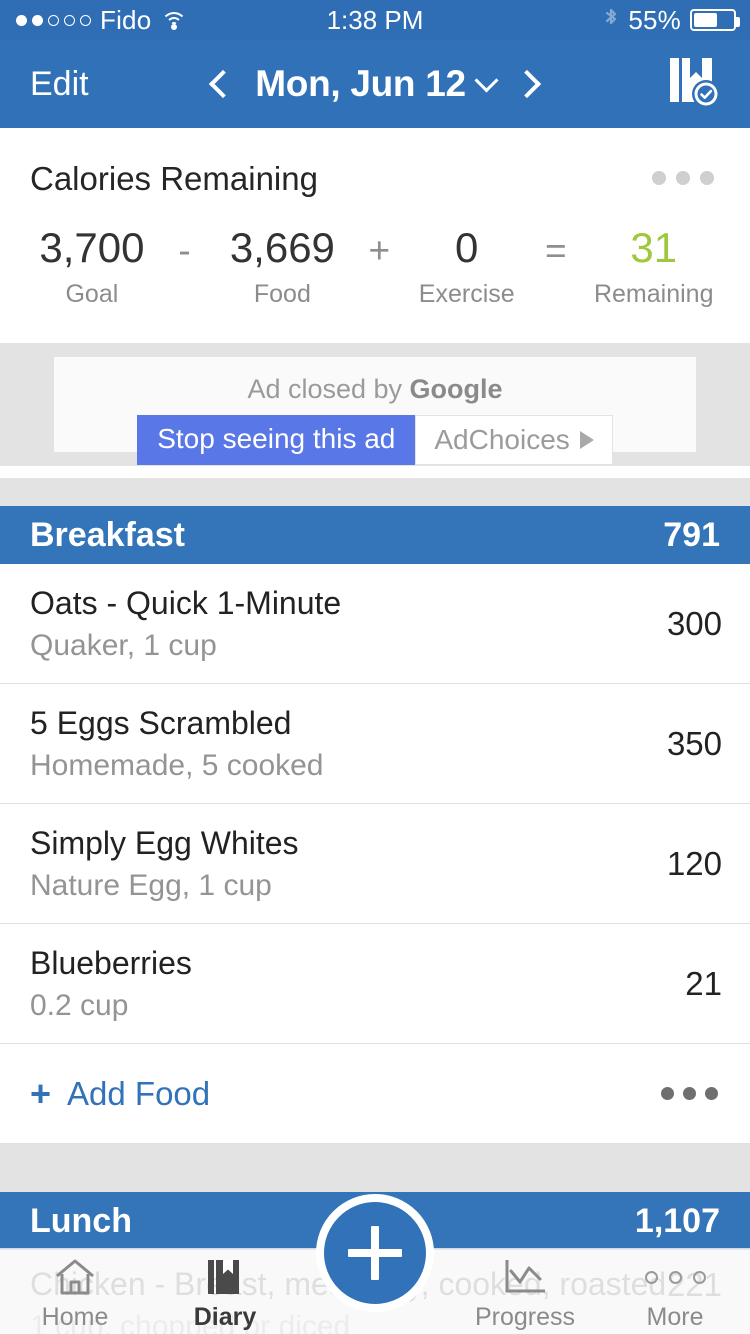 This screenshot has height=1334, width=750. What do you see at coordinates (111, 984) in the screenshot?
I see `food-texts: Blueberries 0.2 cup` at bounding box center [111, 984].